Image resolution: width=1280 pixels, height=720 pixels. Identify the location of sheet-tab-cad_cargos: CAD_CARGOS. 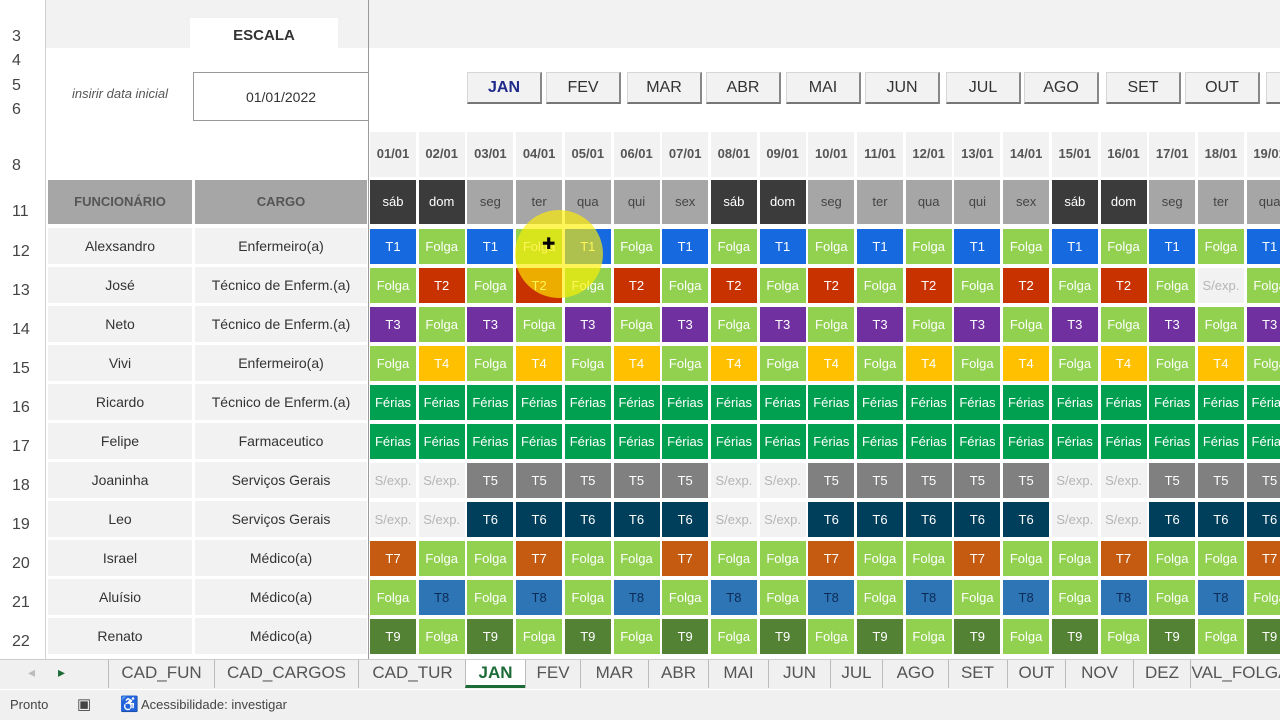
(286, 674).